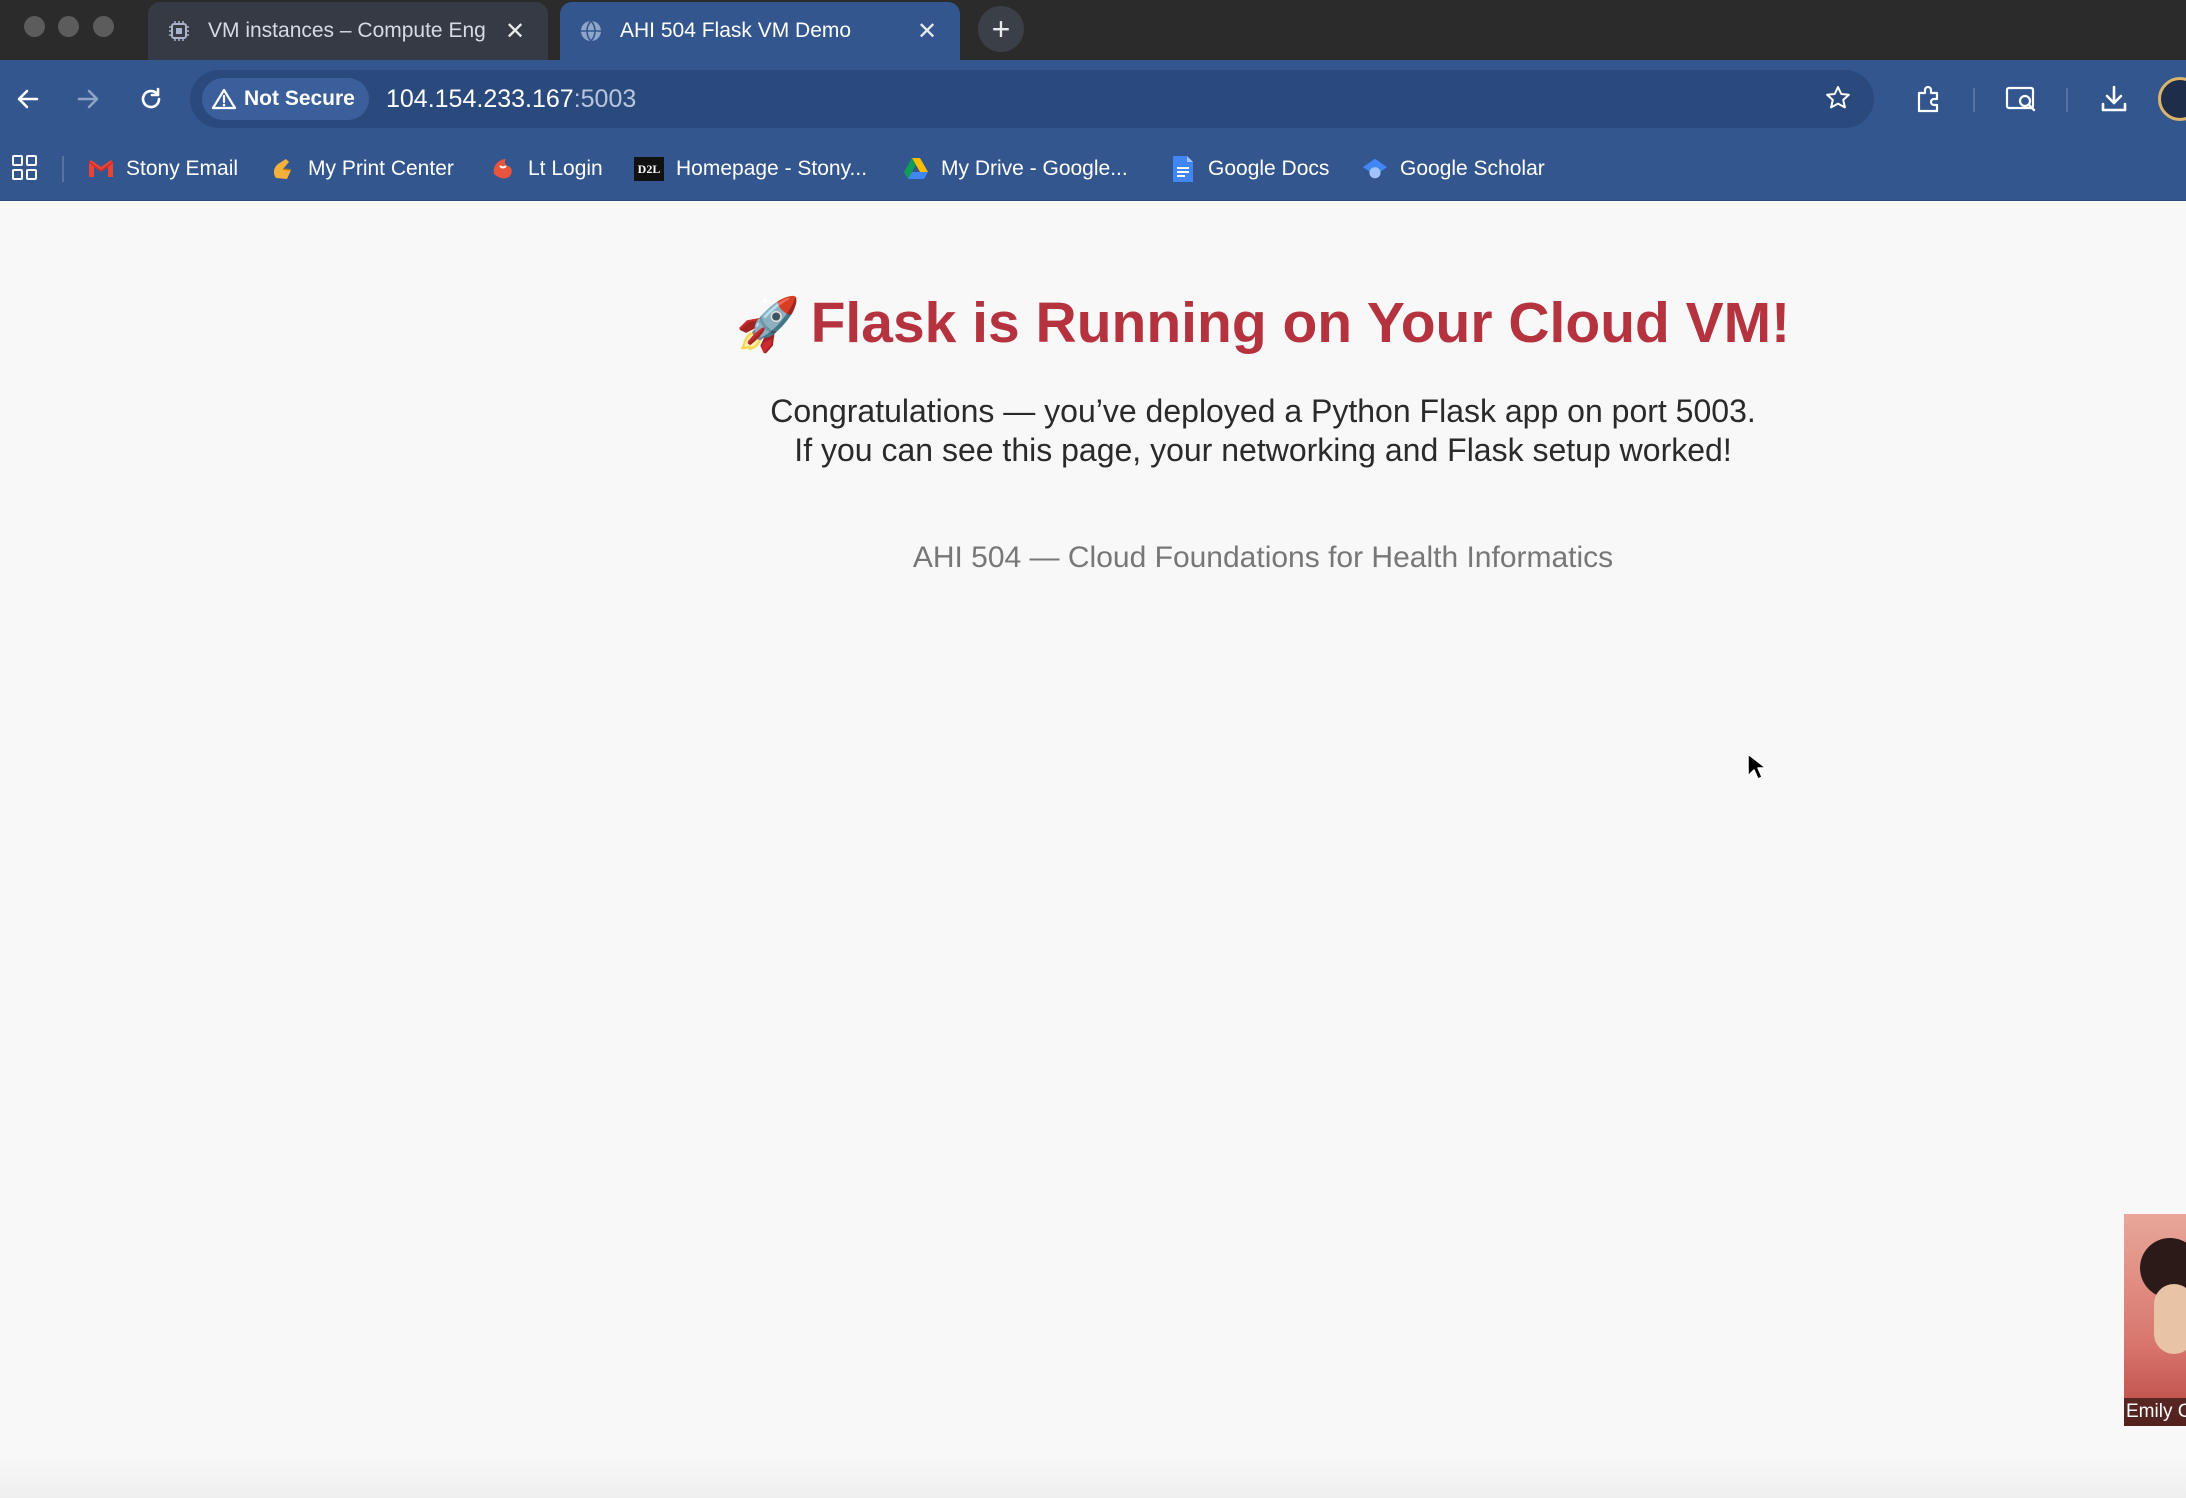  Describe the element at coordinates (299, 98) in the screenshot. I see `security-label: Not Secure` at that location.